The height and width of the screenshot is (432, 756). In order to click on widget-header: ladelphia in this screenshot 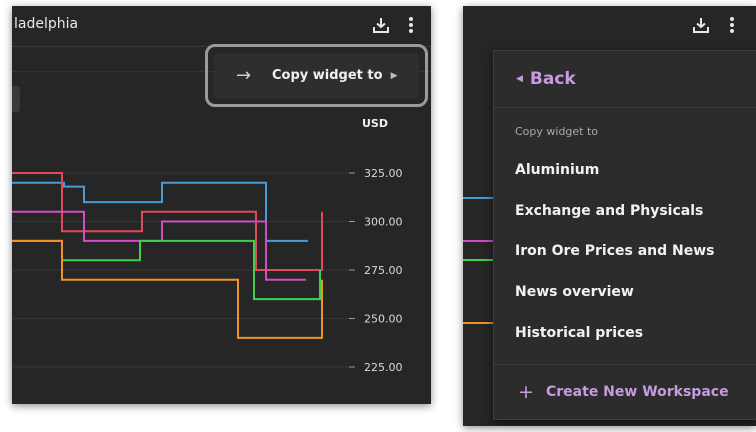, I will do `click(221, 26)`.